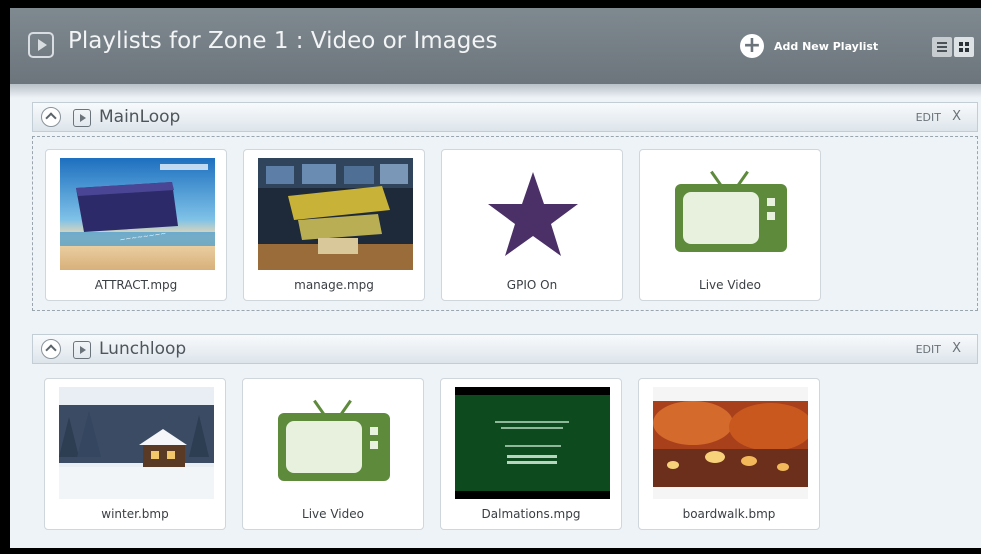 The image size is (981, 554). What do you see at coordinates (283, 41) in the screenshot?
I see `page-title: Playlists for Zone 1 : Video or Images` at bounding box center [283, 41].